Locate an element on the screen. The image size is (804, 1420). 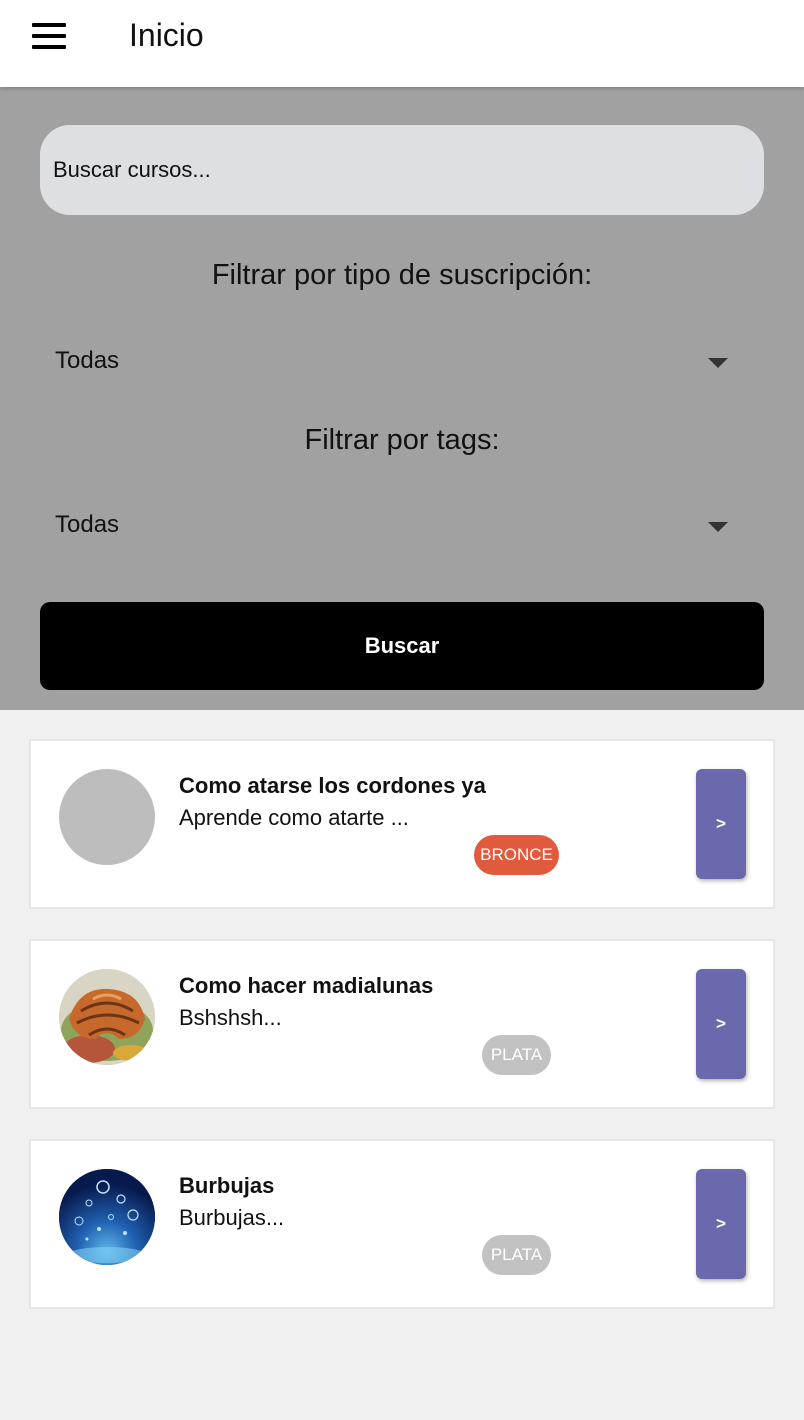
page-title: Inicio is located at coordinates (166, 35).